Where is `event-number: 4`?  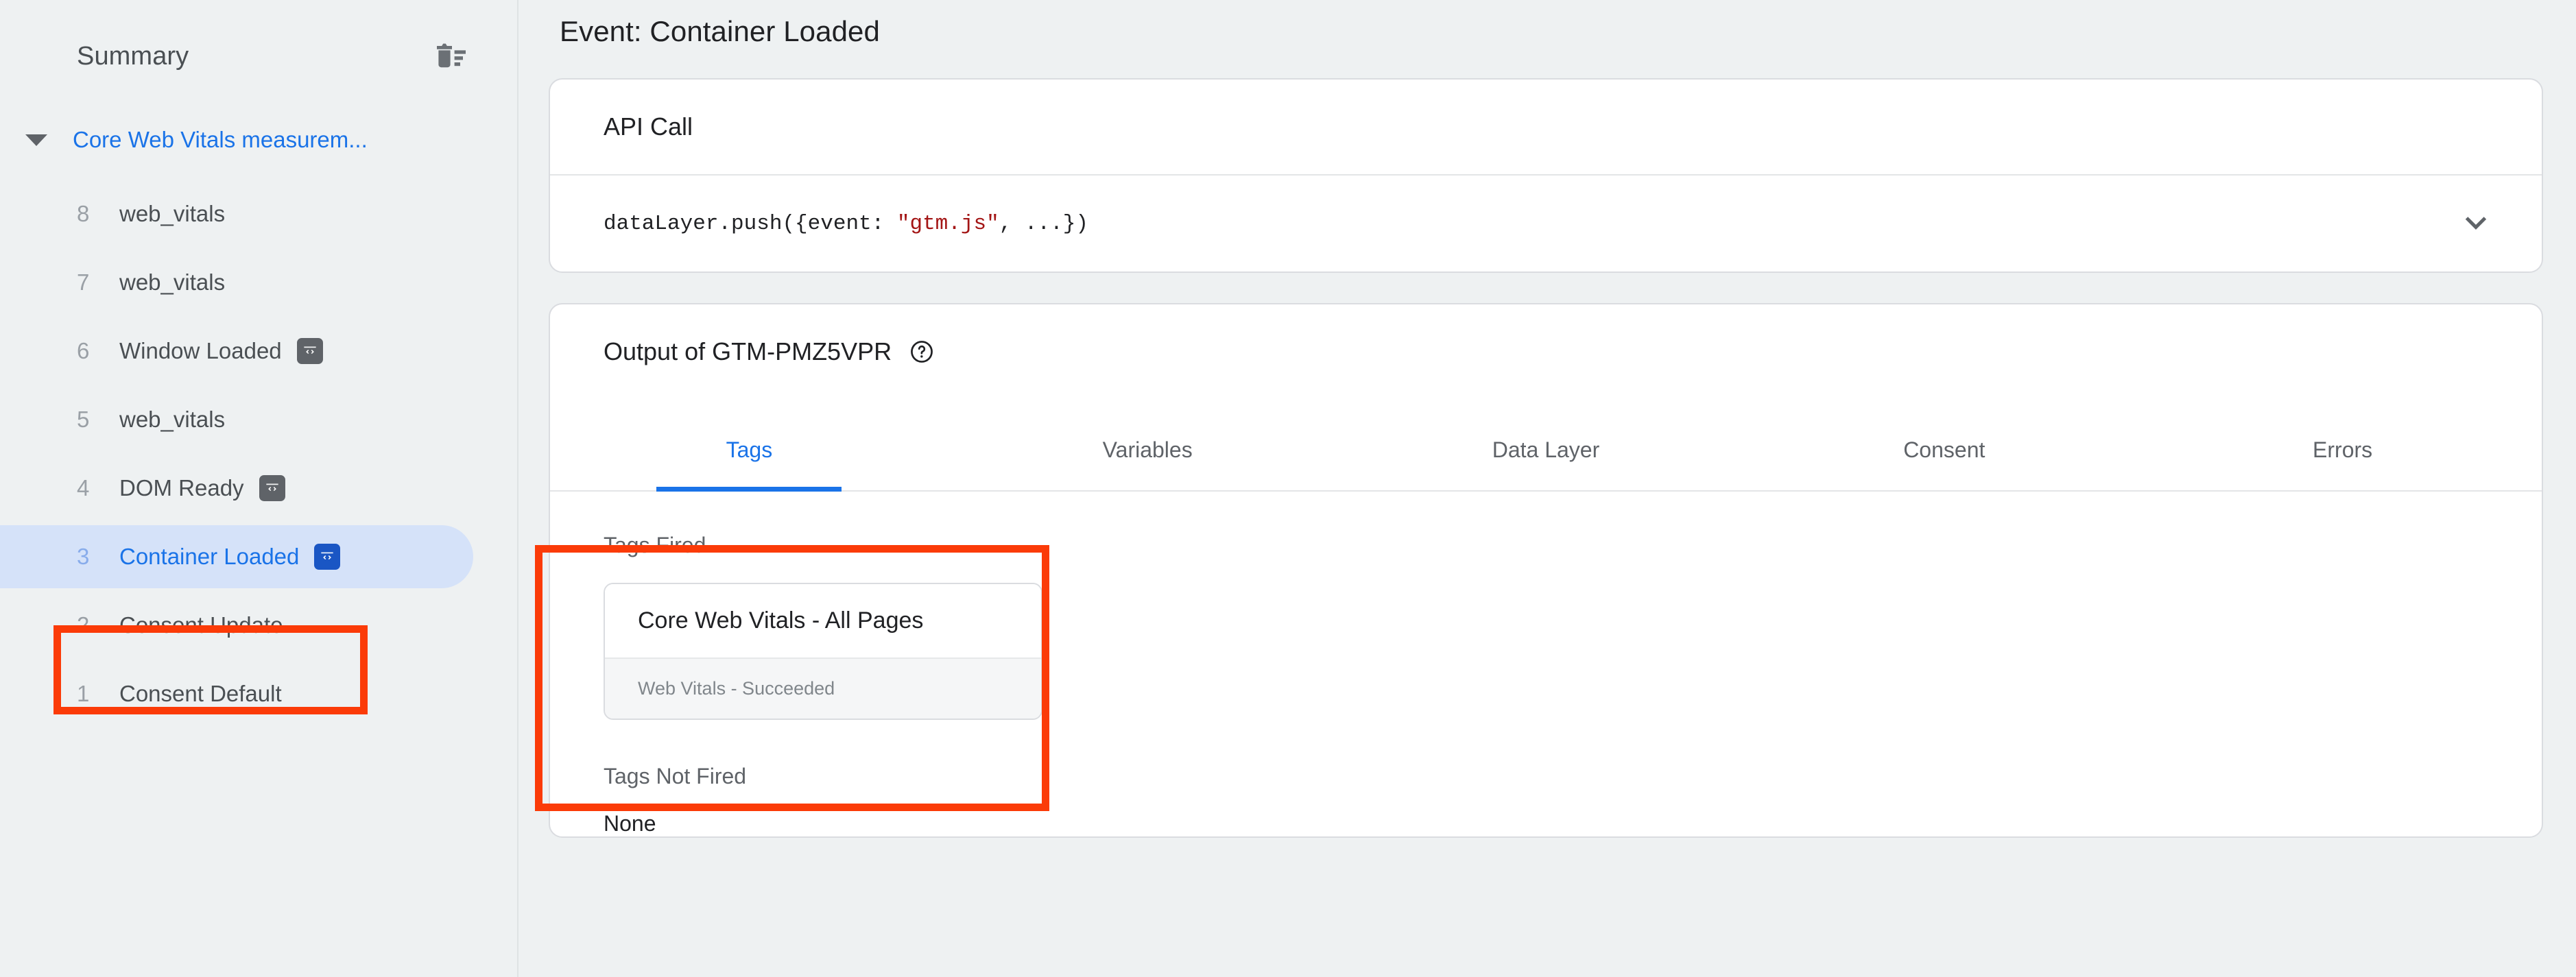
event-number: 4 is located at coordinates (83, 487).